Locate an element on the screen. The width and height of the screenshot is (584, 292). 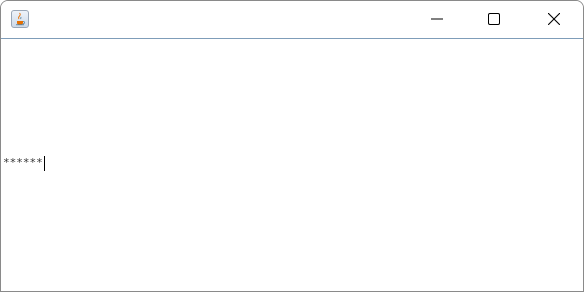
close-button is located at coordinates (554, 19).